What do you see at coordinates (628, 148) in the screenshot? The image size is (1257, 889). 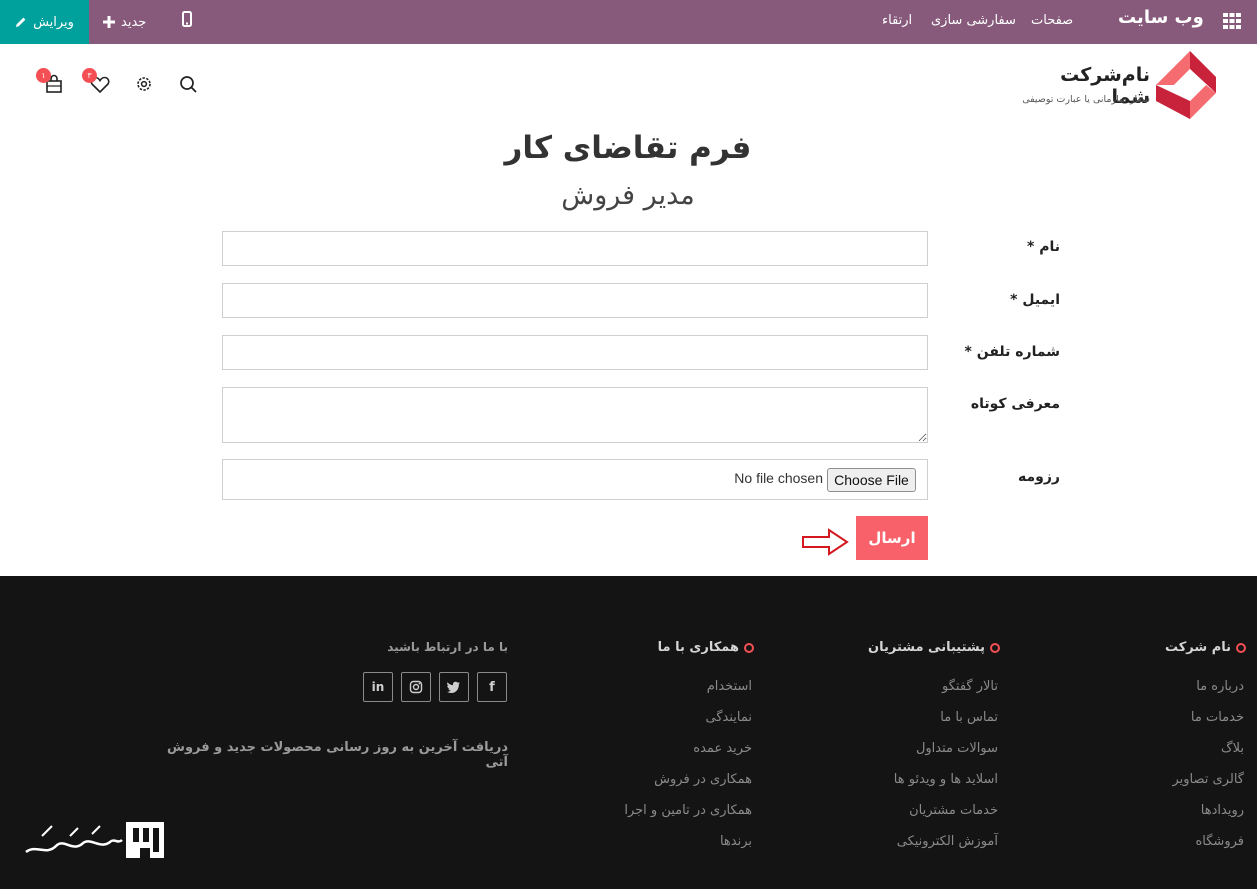 I see `page-title: فرم تقاضای کار` at bounding box center [628, 148].